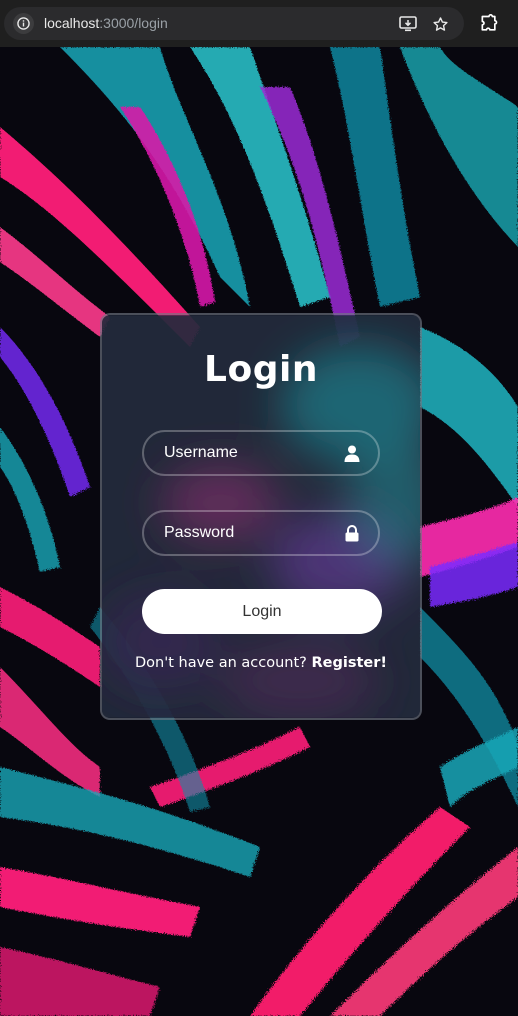 The width and height of the screenshot is (518, 1016). What do you see at coordinates (261, 369) in the screenshot?
I see `login-title: Login` at bounding box center [261, 369].